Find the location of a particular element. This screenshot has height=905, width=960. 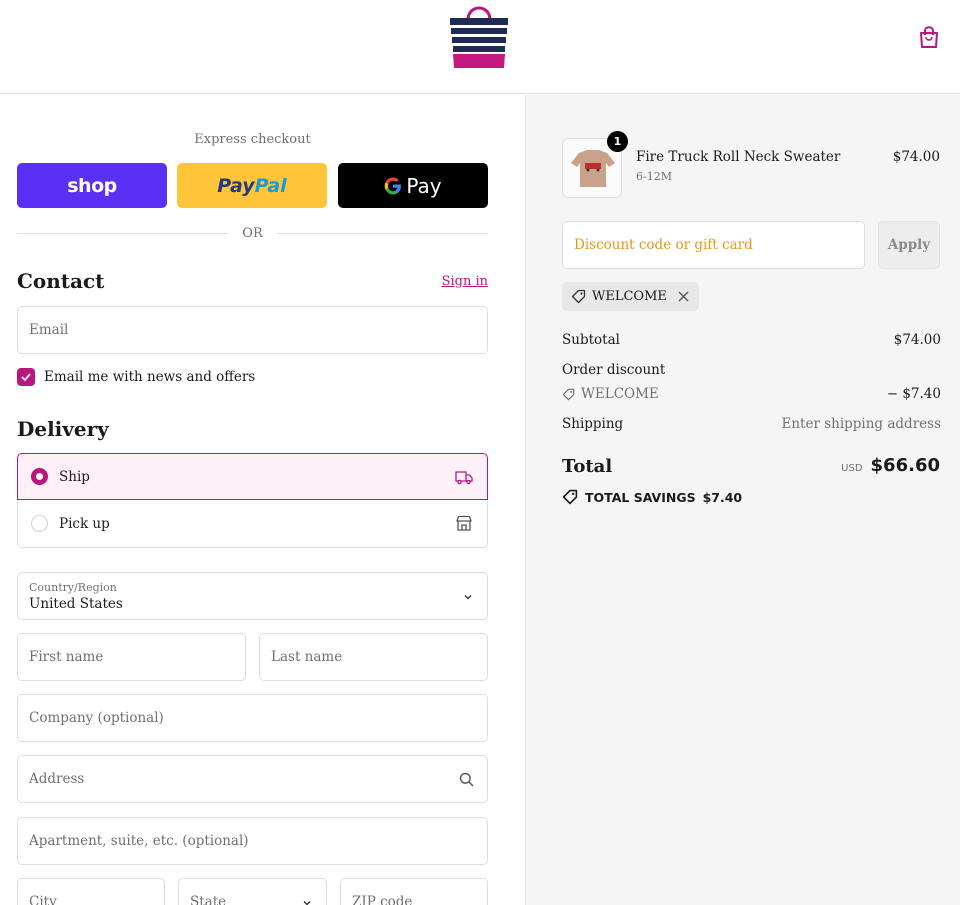

discount-value: − $7.40 is located at coordinates (913, 394).